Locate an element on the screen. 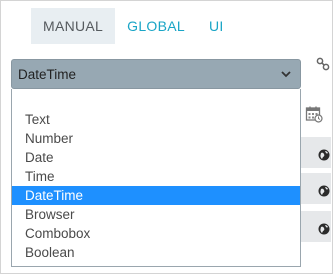  option-text: Text is located at coordinates (156, 119).